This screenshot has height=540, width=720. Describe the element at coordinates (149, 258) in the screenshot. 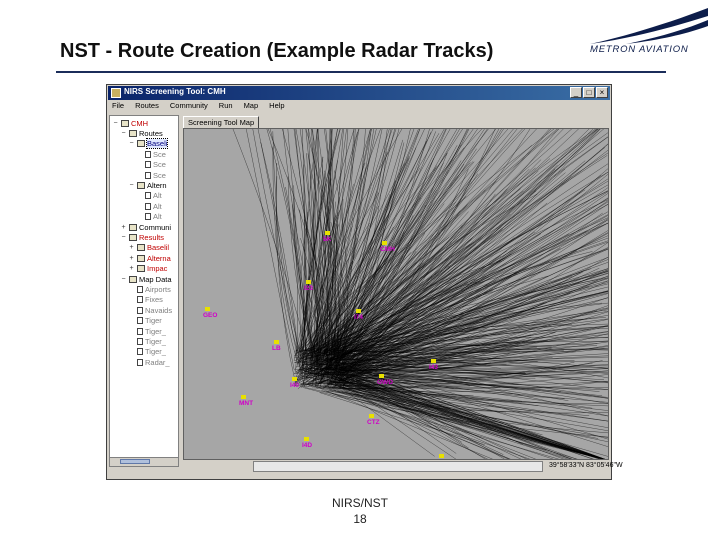

I see `tree-item: + Alterna` at that location.